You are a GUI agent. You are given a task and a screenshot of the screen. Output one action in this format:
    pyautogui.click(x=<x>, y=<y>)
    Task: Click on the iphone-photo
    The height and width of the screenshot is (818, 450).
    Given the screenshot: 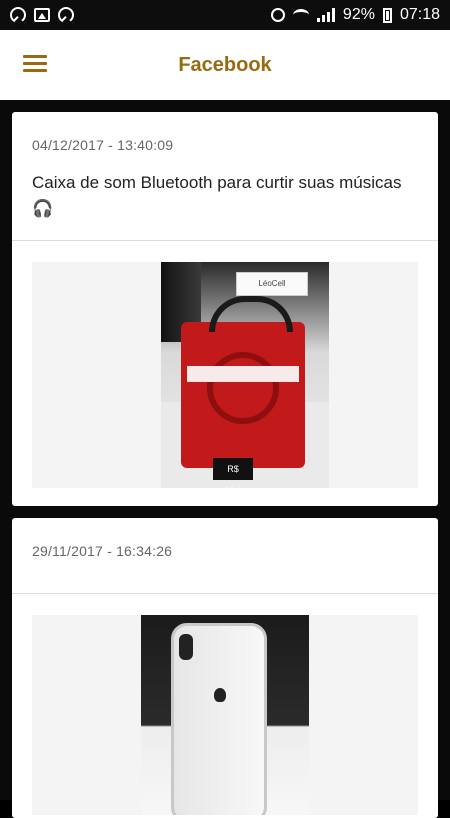 What is the action you would take?
    pyautogui.click(x=225, y=715)
    